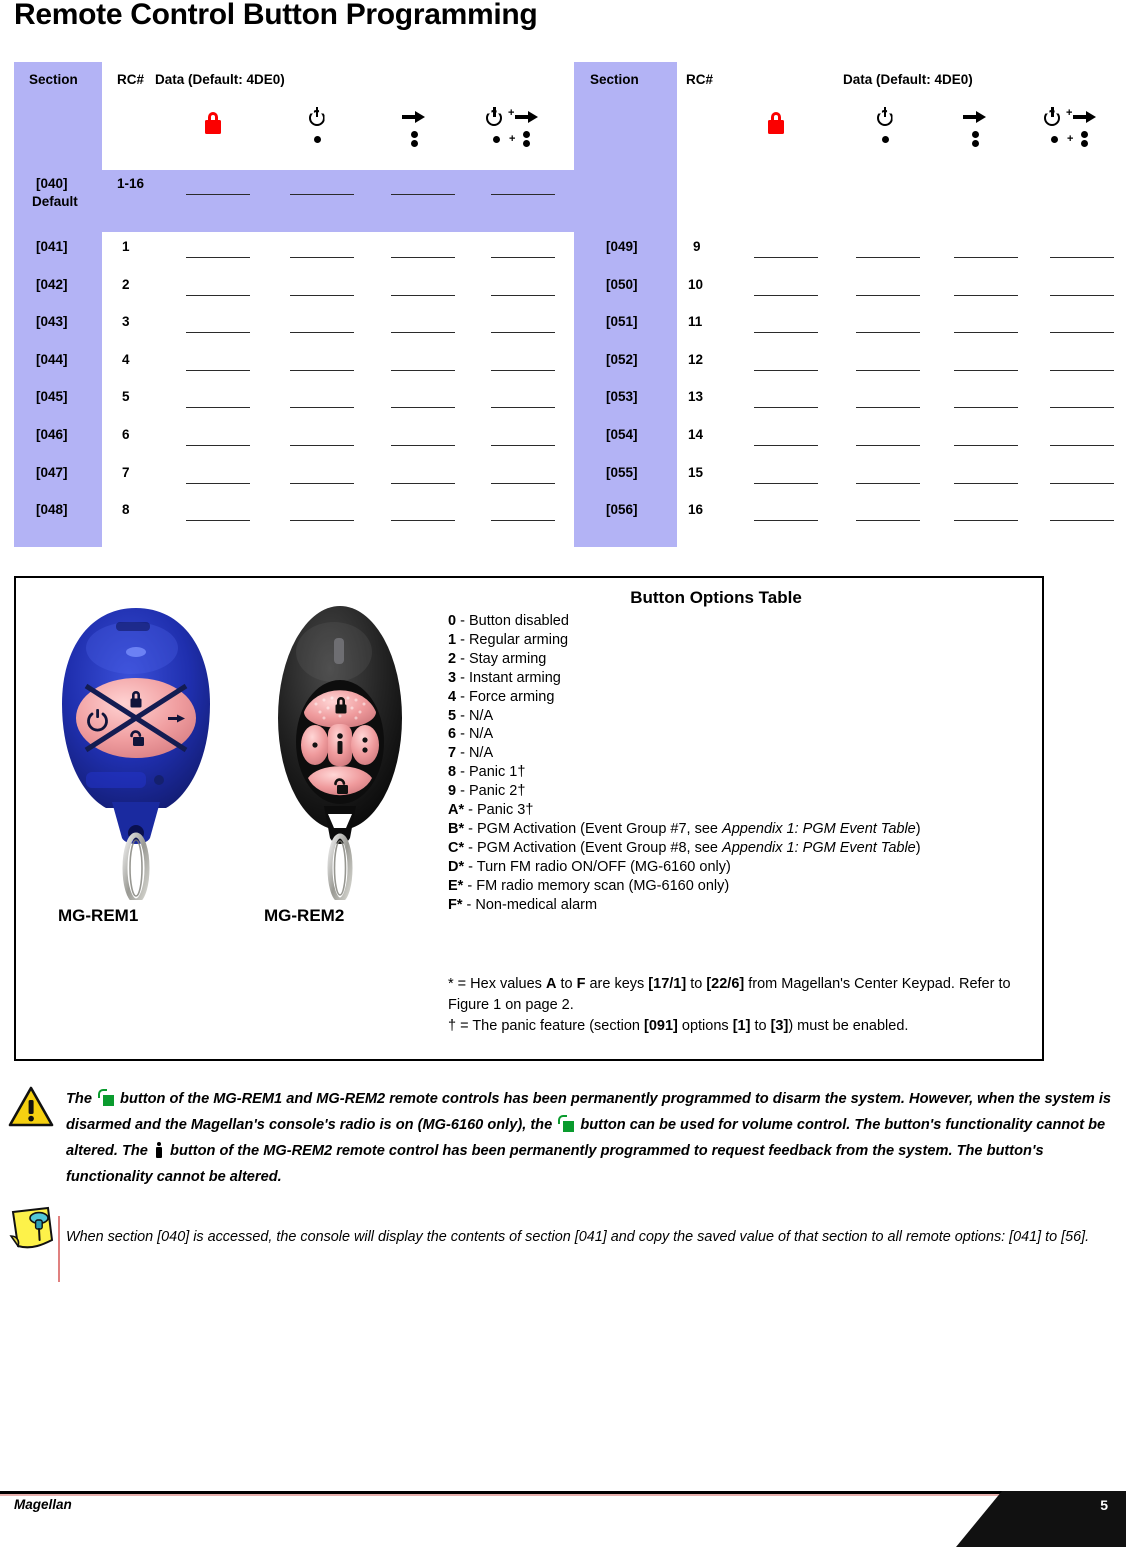  What do you see at coordinates (340, 753) in the screenshot?
I see `mg-rem2-image` at bounding box center [340, 753].